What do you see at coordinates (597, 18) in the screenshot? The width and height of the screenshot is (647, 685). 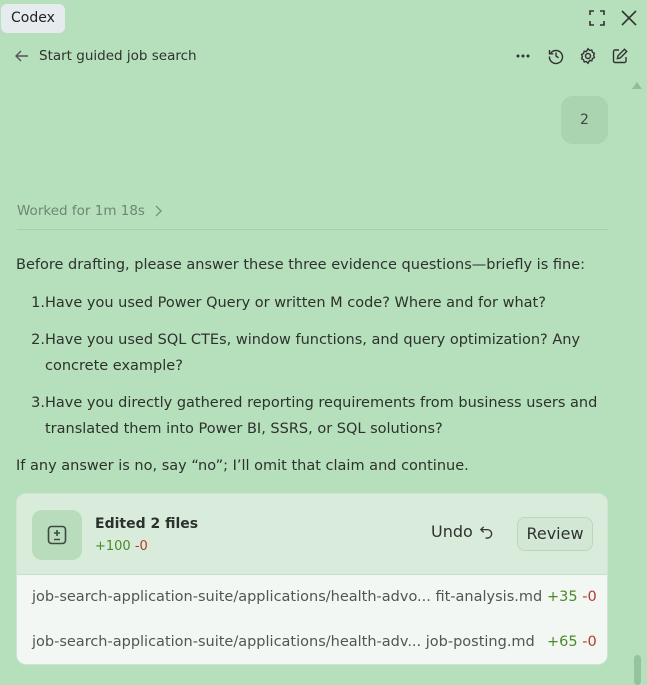 I see `expand-icon` at bounding box center [597, 18].